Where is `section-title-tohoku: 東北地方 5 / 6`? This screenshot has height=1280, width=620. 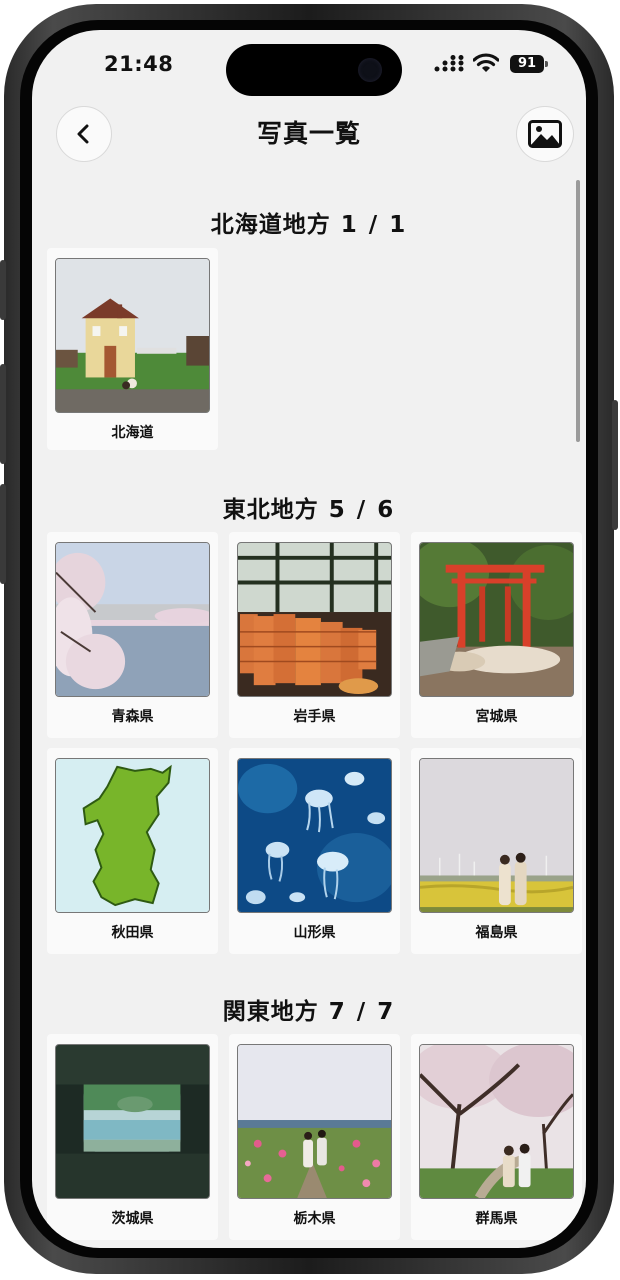
section-title-tohoku: 東北地方 5 / 6 is located at coordinates (309, 507).